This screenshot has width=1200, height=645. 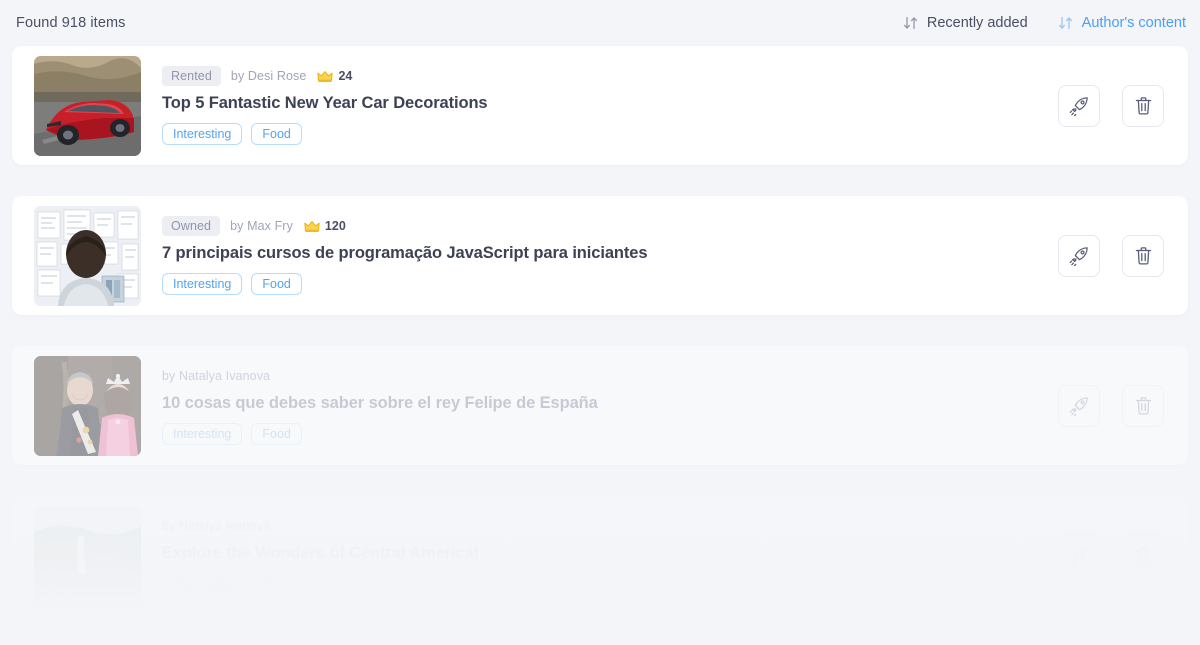 I want to click on person-facing-whiteboard-wall-image, so click(x=87, y=255).